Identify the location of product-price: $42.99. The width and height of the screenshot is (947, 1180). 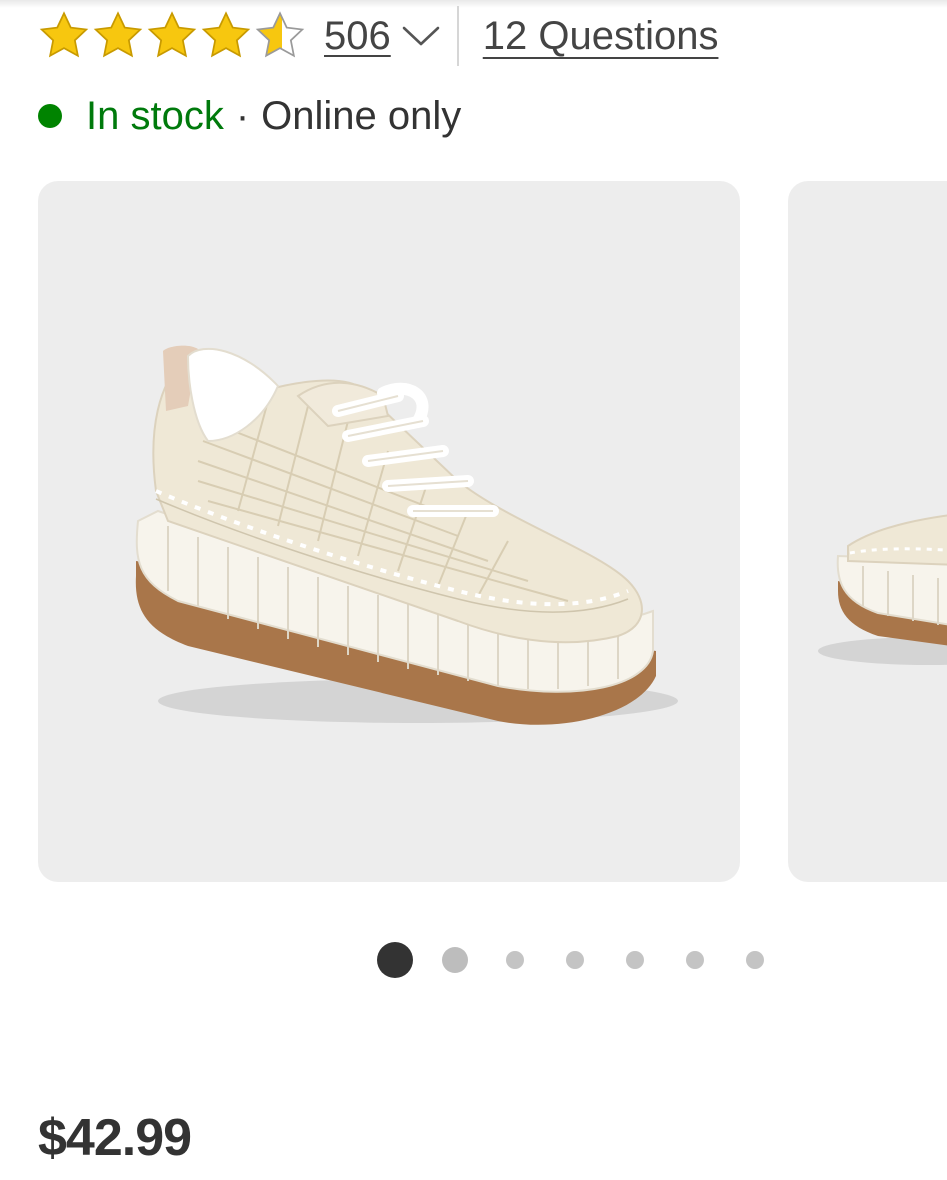
(115, 1138).